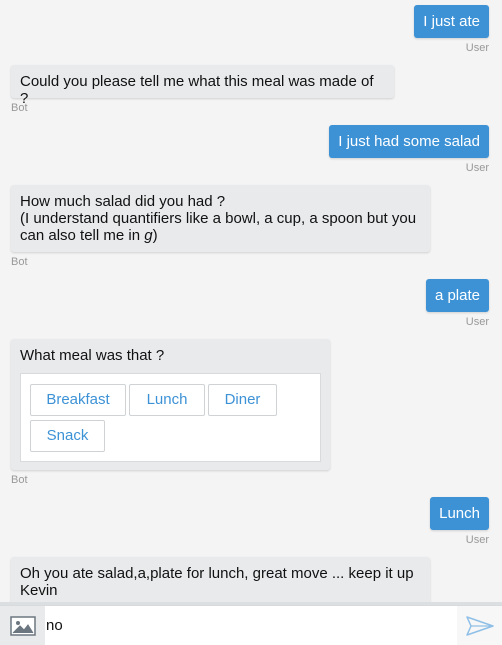  I want to click on text-span: ), so click(155, 235).